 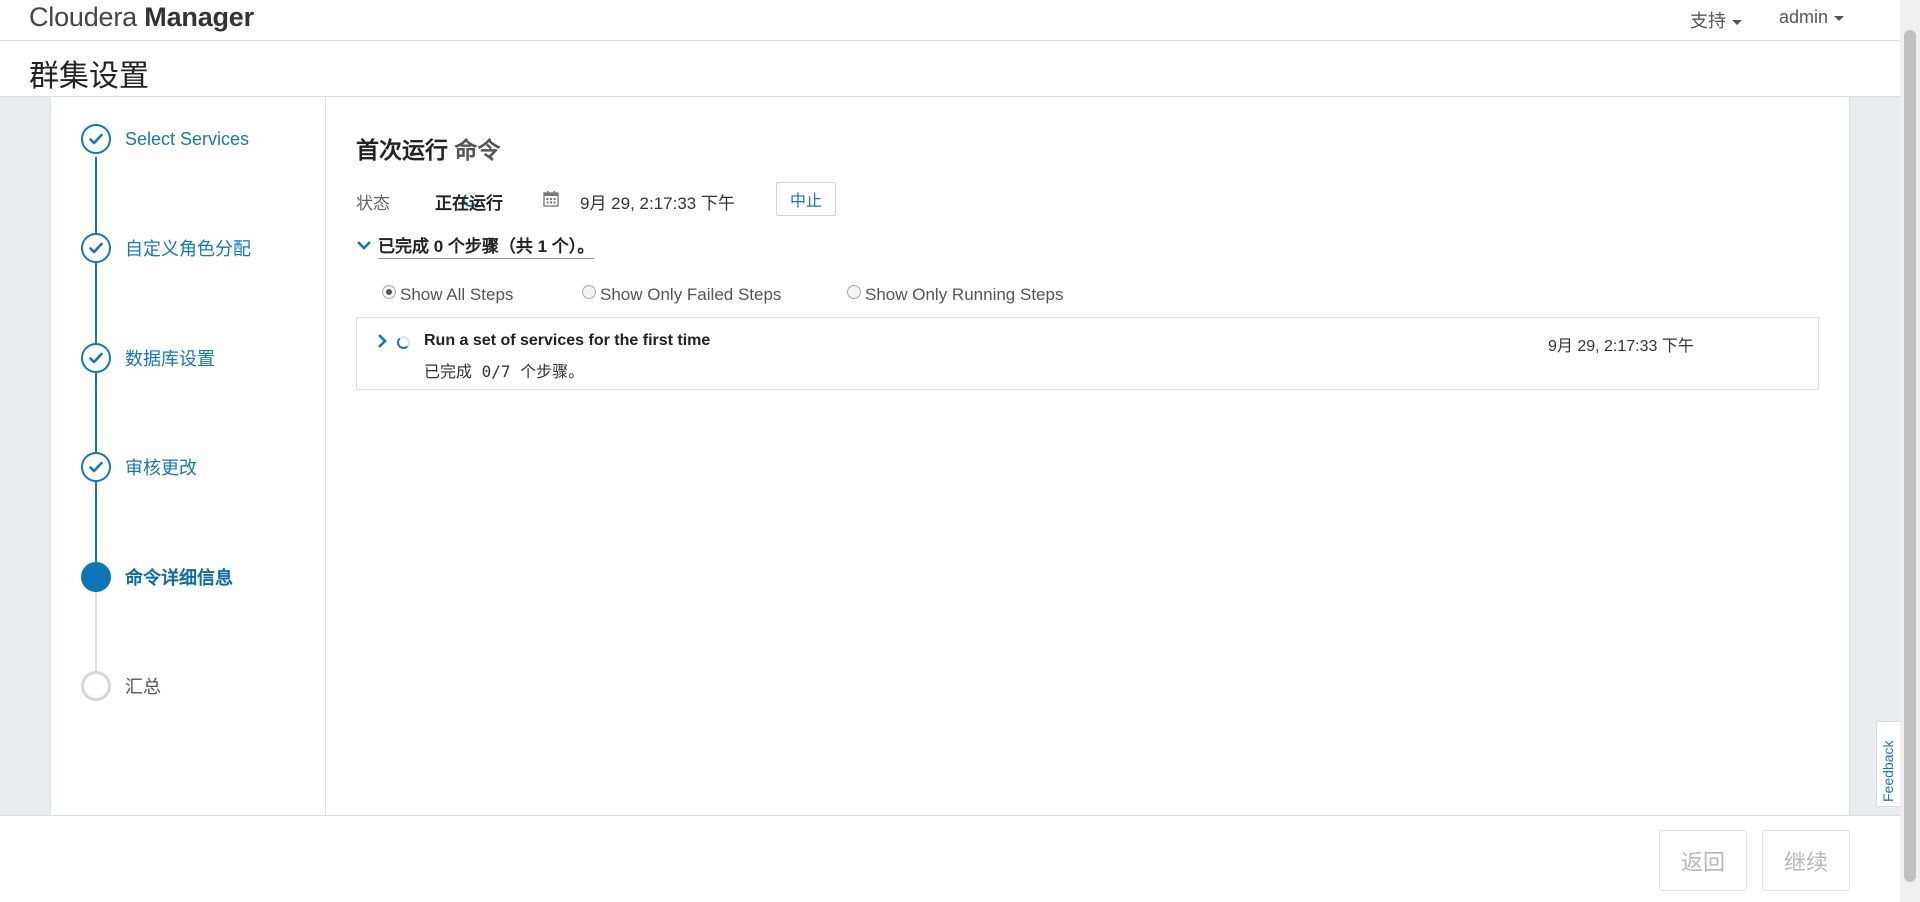 What do you see at coordinates (1708, 21) in the screenshot?
I see `support-menu-label: 支持` at bounding box center [1708, 21].